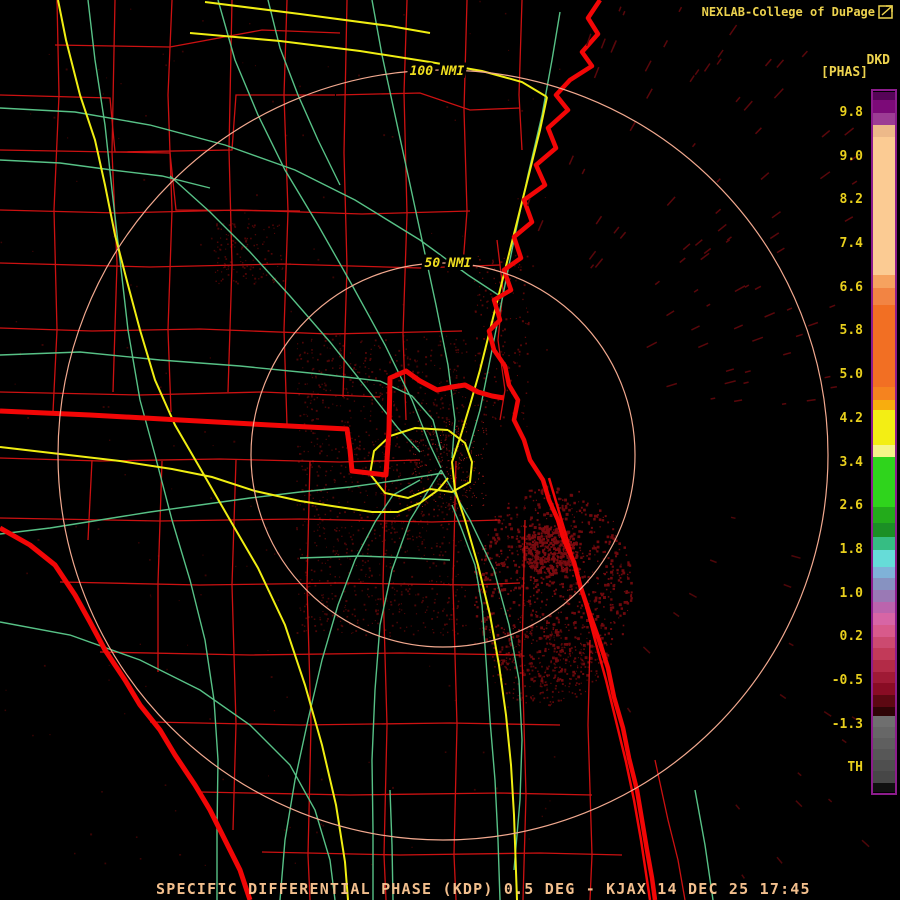 The height and width of the screenshot is (900, 900). I want to click on colorbar-tick-label: 1.8, so click(851, 549).